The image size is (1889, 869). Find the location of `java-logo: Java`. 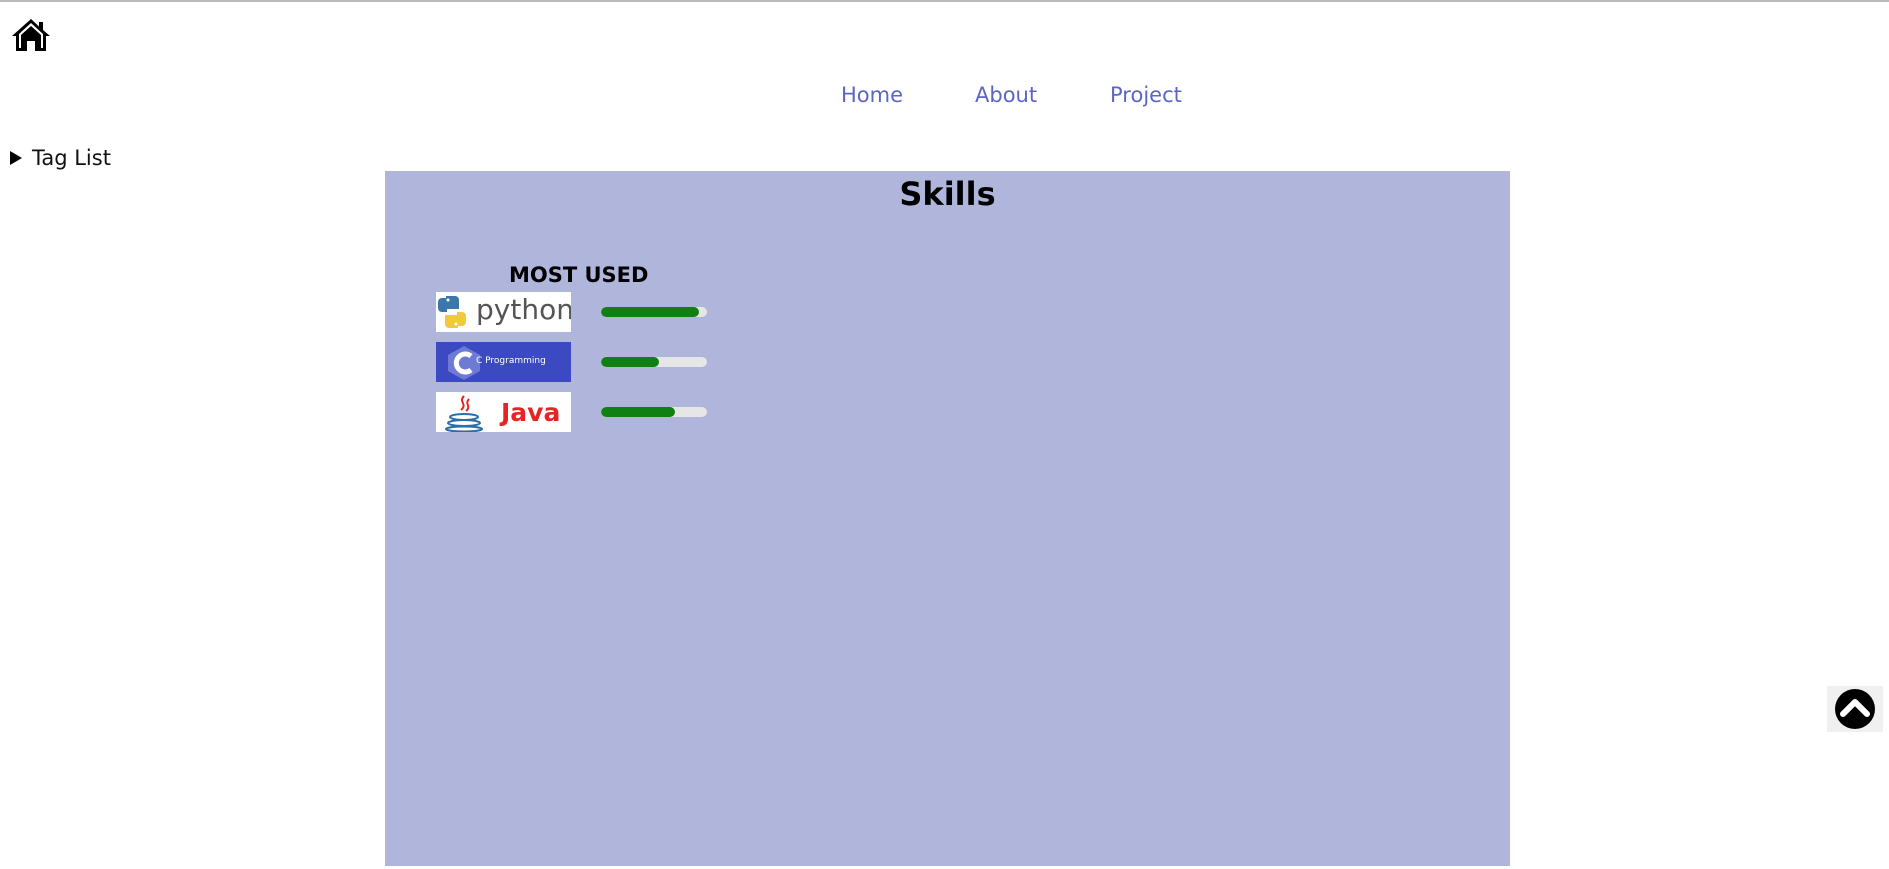

java-logo: Java is located at coordinates (503, 412).